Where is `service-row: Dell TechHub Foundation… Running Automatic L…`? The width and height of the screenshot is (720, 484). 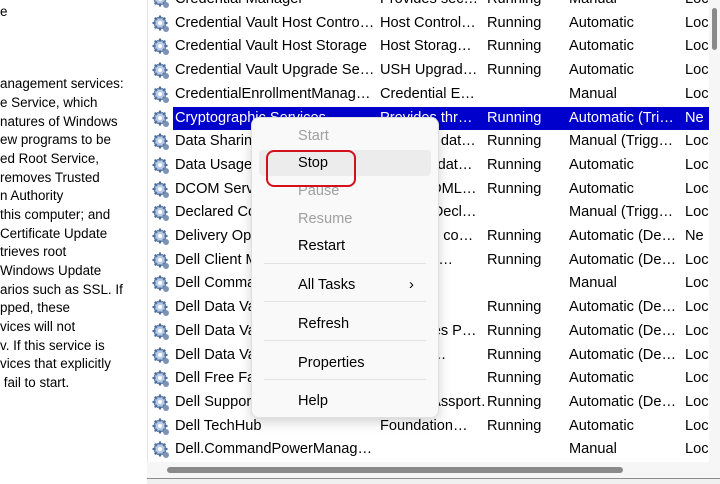
service-row: Dell TechHub Foundation… Running Automatic L… is located at coordinates (429, 427).